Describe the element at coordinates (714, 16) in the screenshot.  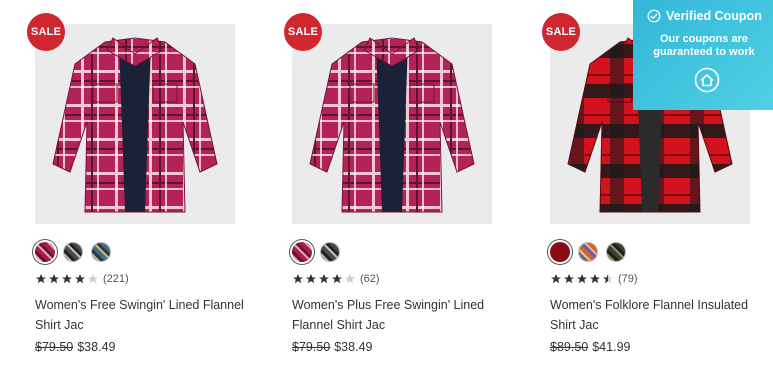
I see `coupon-title: Verified Coupon` at that location.